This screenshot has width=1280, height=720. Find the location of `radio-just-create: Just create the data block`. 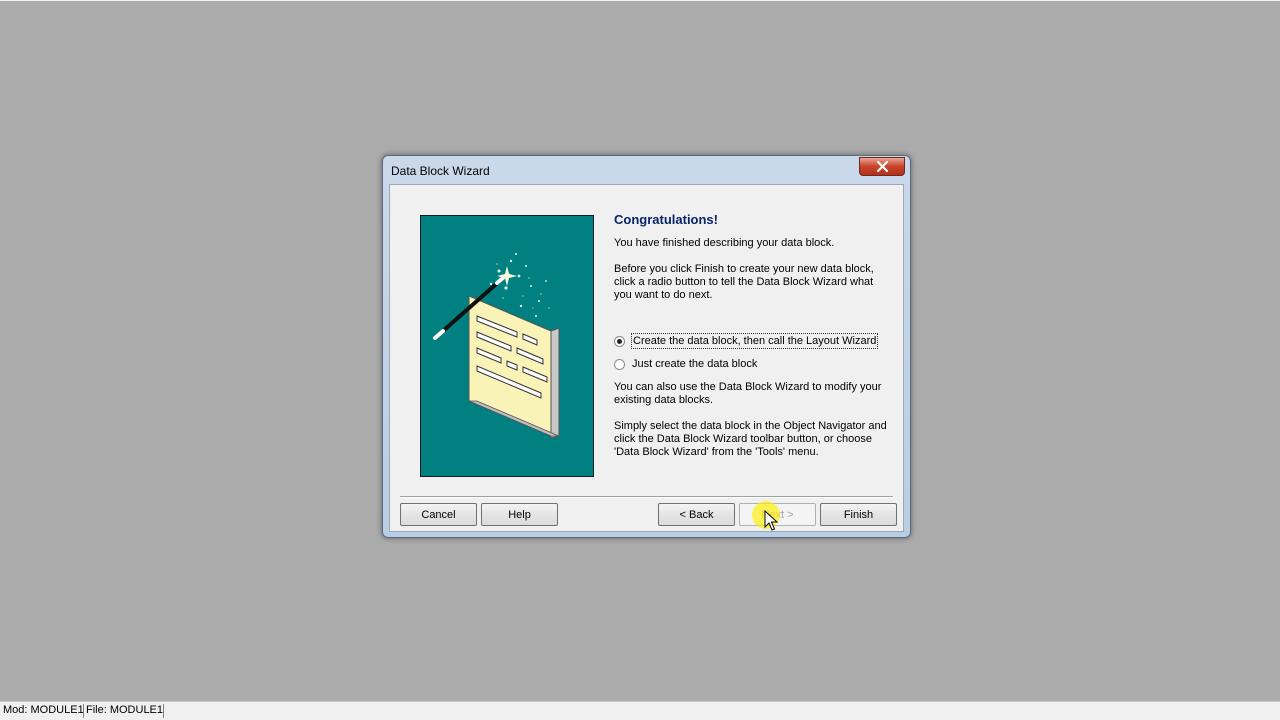

radio-just-create: Just create the data block is located at coordinates (686, 364).